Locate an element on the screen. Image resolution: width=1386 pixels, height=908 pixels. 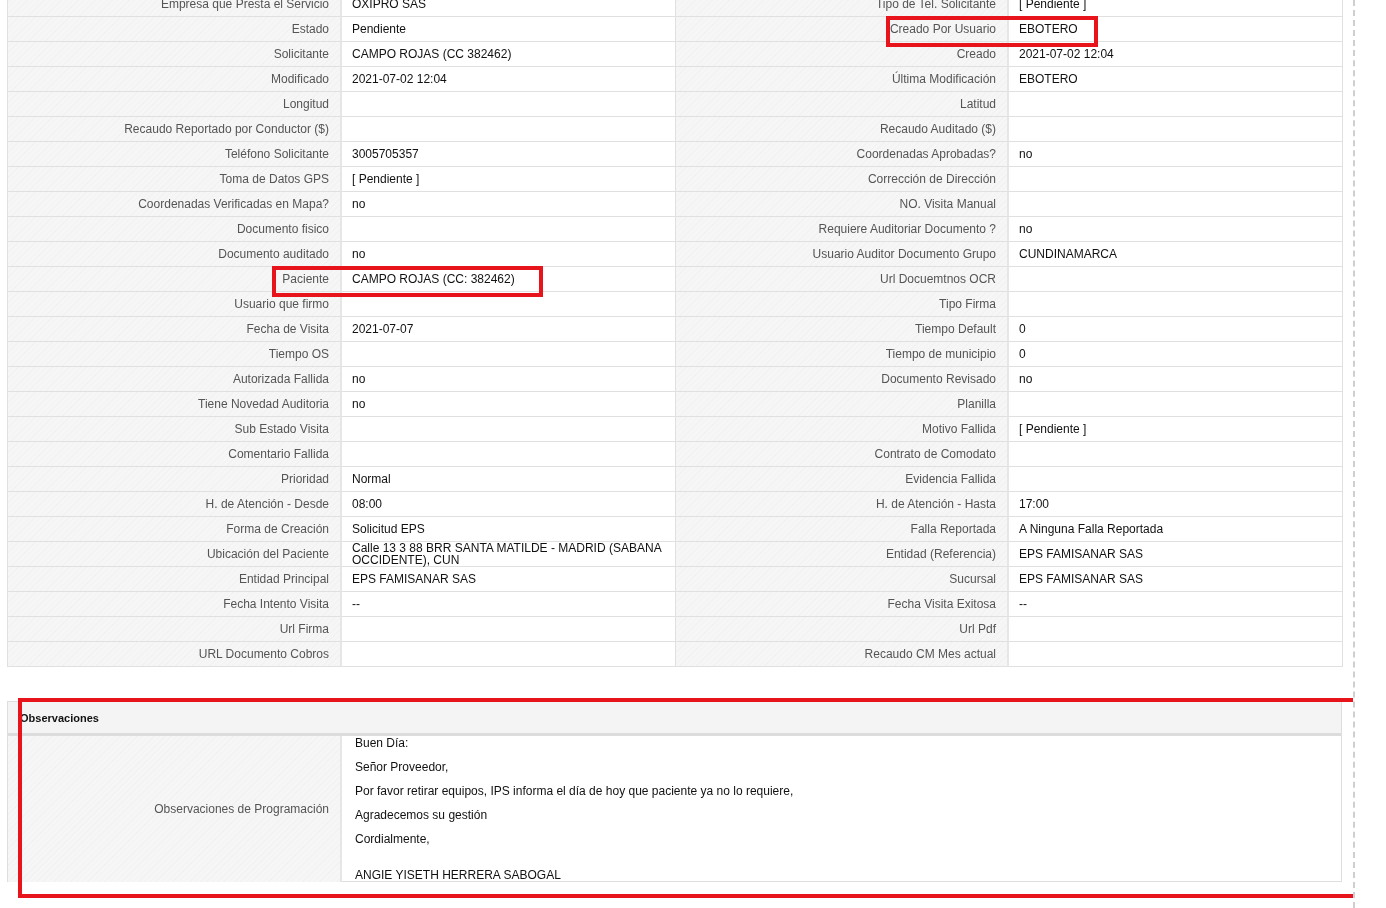
field-label: Contrato de Comodato is located at coordinates (842, 454).